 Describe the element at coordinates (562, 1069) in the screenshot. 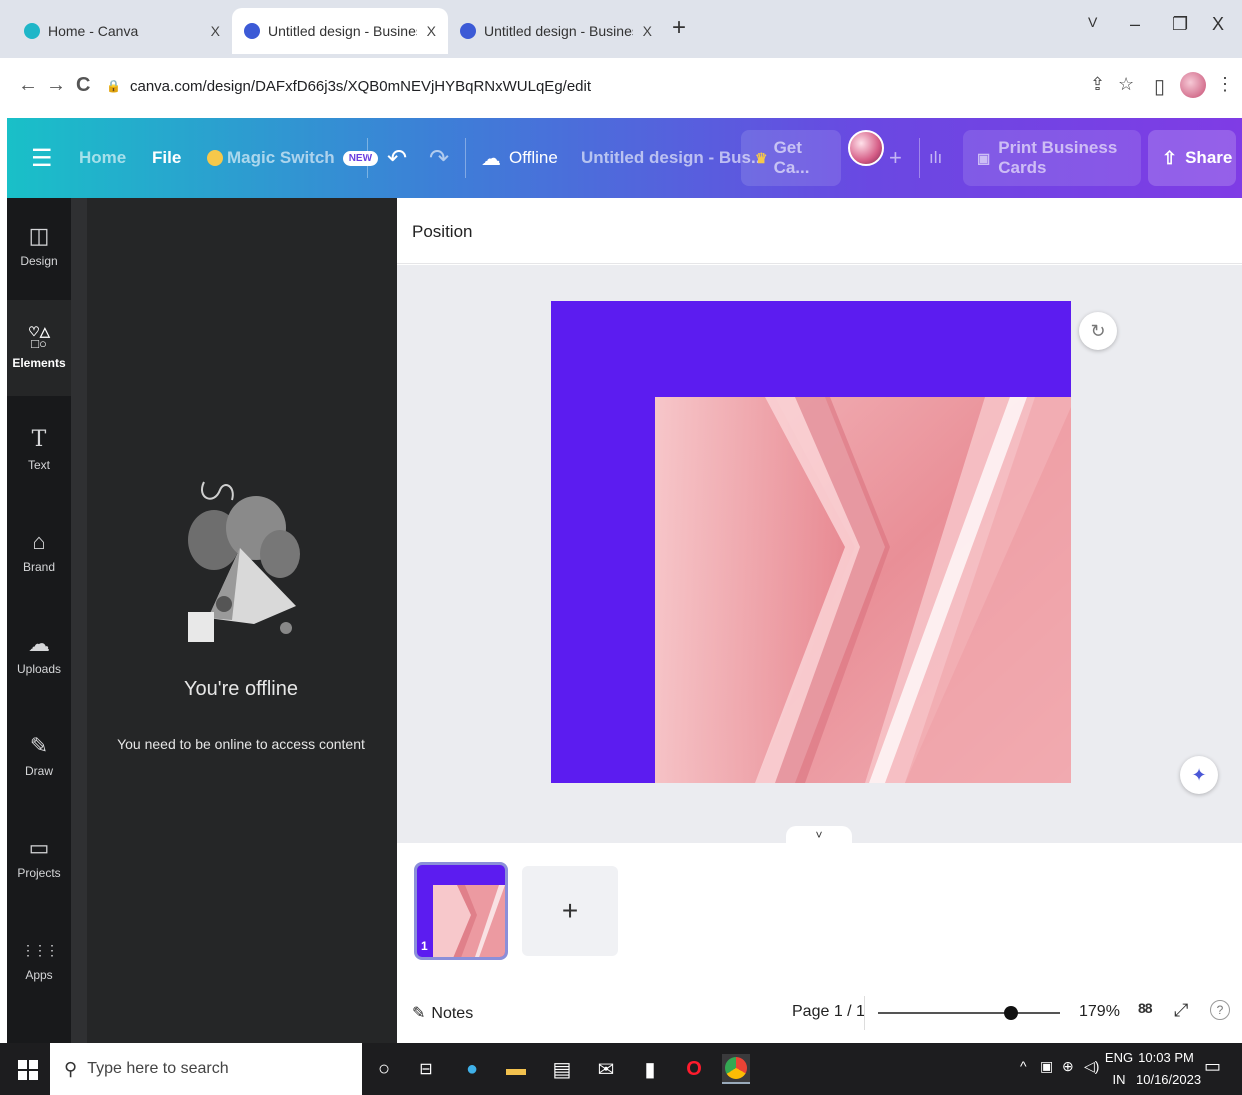

I see `store-icon: ▤` at that location.